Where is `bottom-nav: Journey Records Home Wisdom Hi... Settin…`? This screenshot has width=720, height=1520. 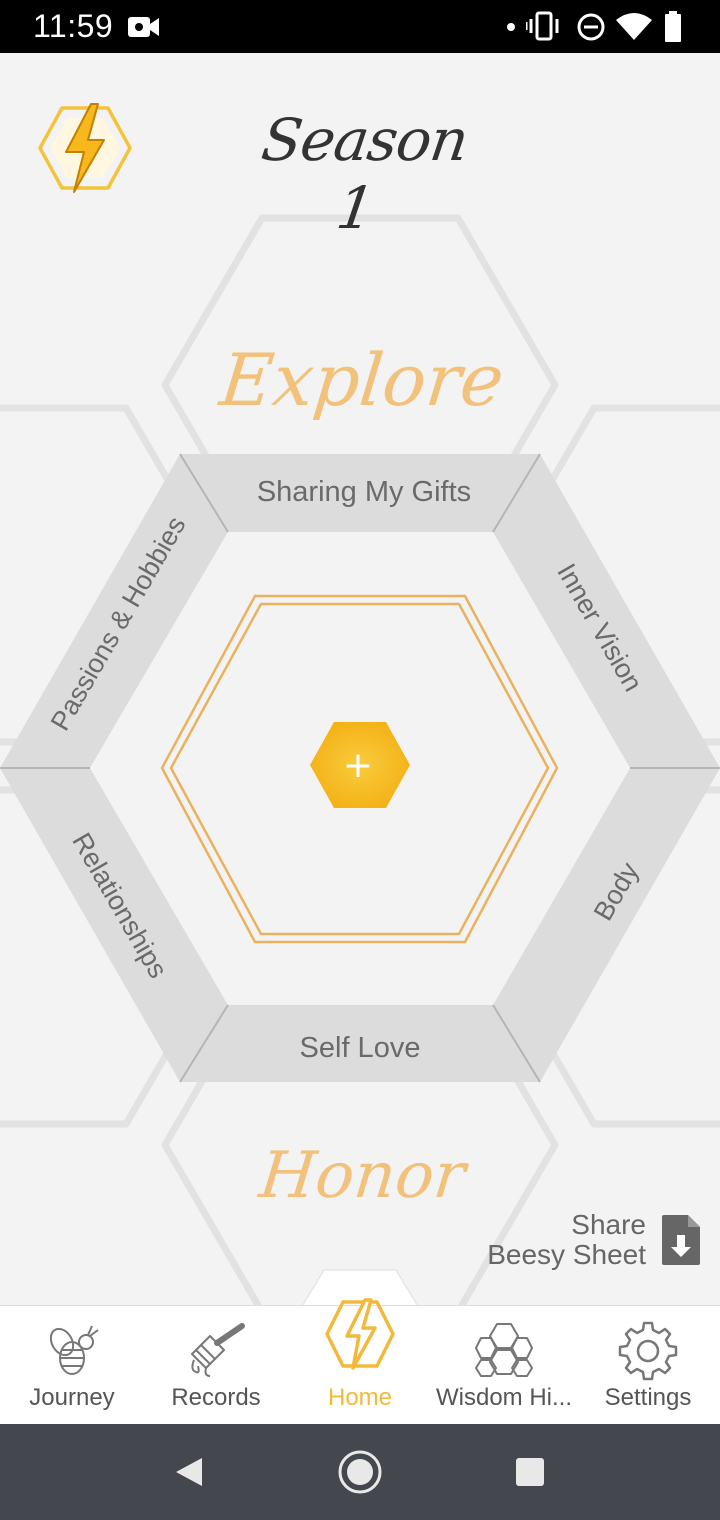 bottom-nav: Journey Records Home Wisdom Hi... Settin… is located at coordinates (360, 1361).